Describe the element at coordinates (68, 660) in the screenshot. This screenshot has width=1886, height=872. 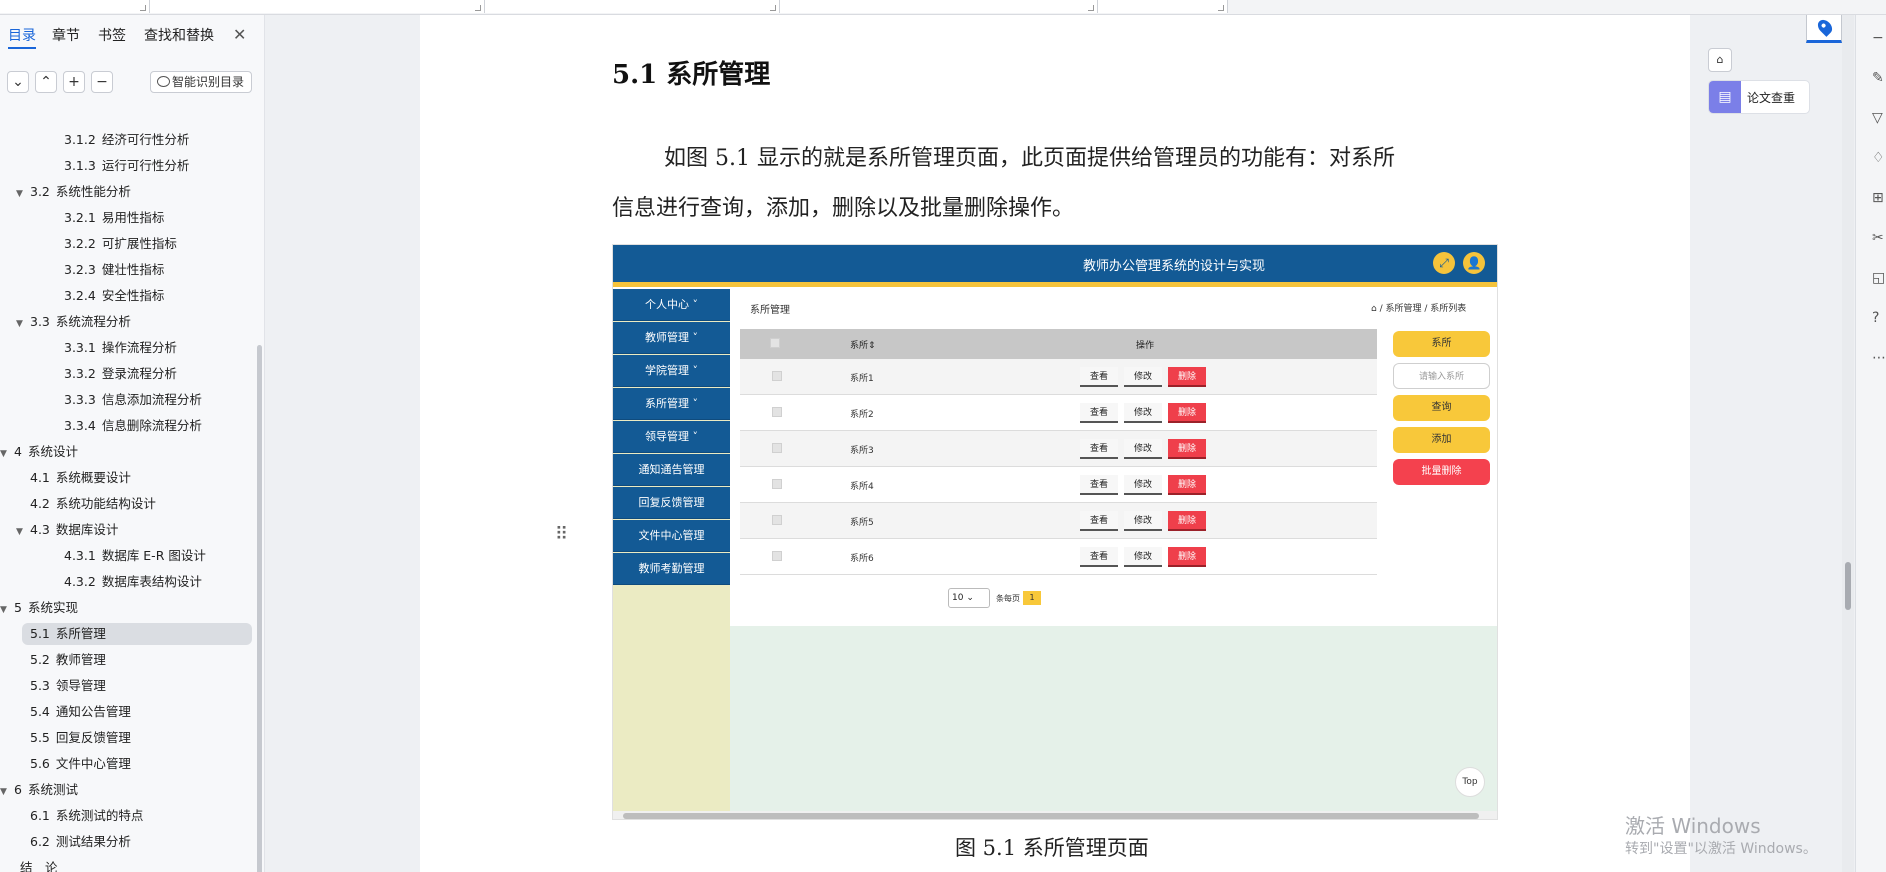
I see `toc-item: 5.2 教师管理` at that location.